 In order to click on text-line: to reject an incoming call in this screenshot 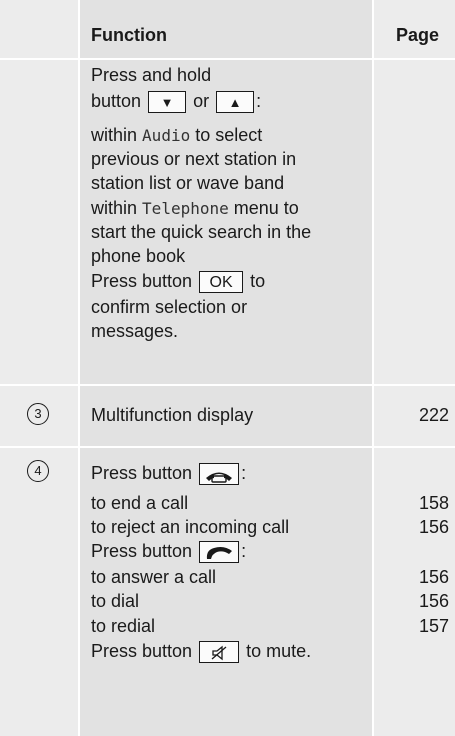, I will do `click(190, 527)`.